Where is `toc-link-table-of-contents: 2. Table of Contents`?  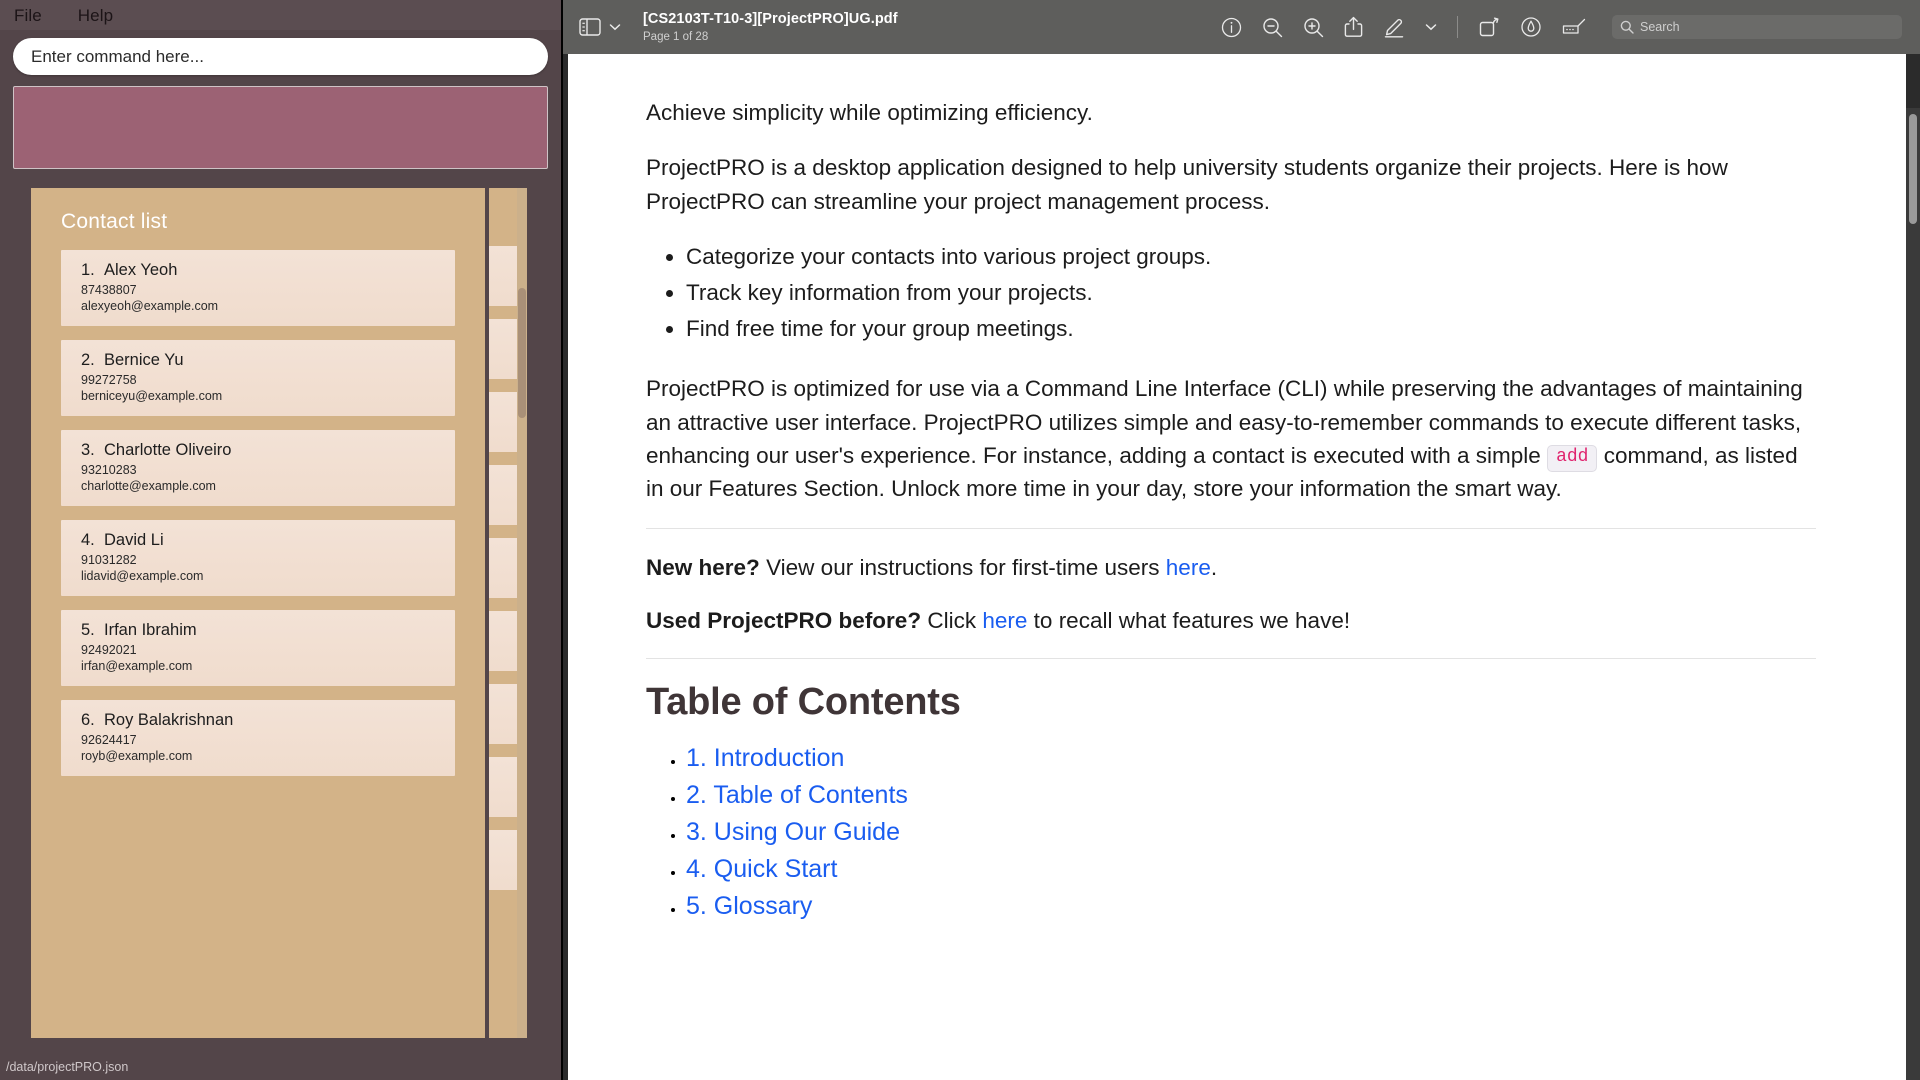
toc-link-table-of-contents: 2. Table of Contents is located at coordinates (797, 795).